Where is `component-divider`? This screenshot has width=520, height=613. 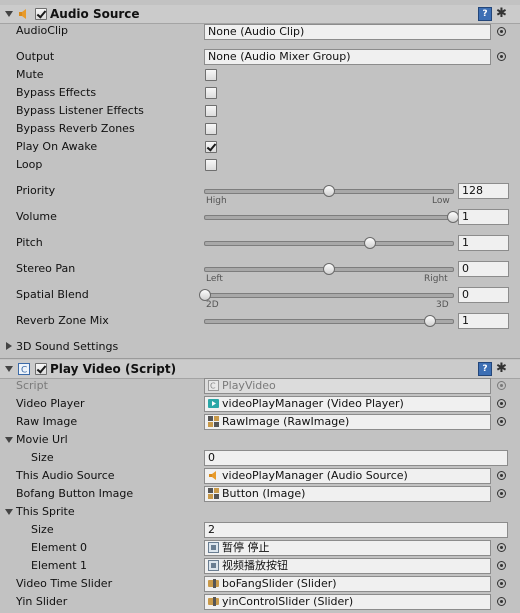 component-divider is located at coordinates (260, 358).